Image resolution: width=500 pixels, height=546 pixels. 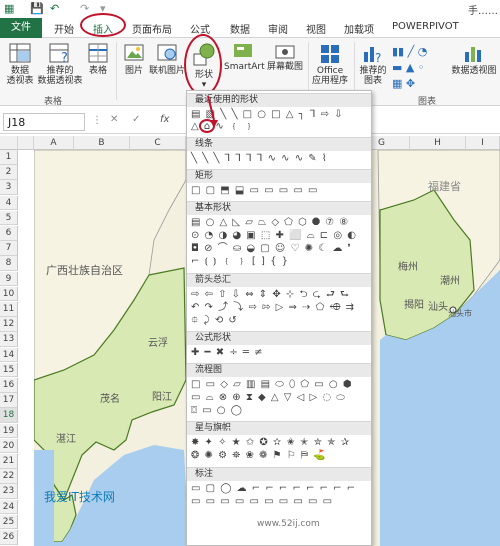 What do you see at coordinates (136, 119) in the screenshot?
I see `enter-icon: ✓` at bounding box center [136, 119].